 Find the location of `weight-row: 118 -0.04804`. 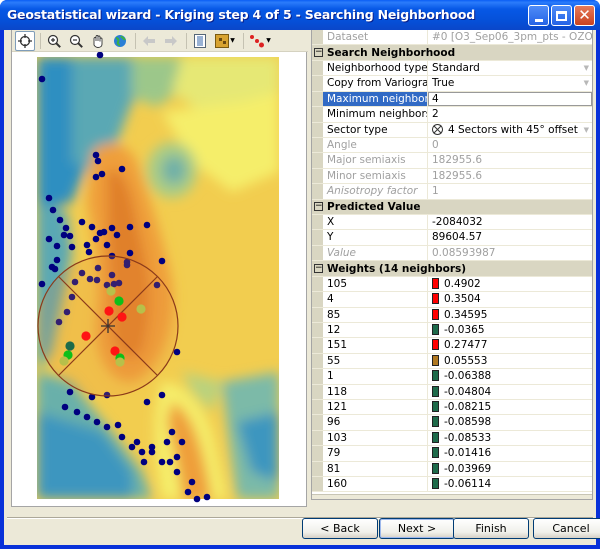

weight-row: 118 -0.04804 is located at coordinates (452, 392).